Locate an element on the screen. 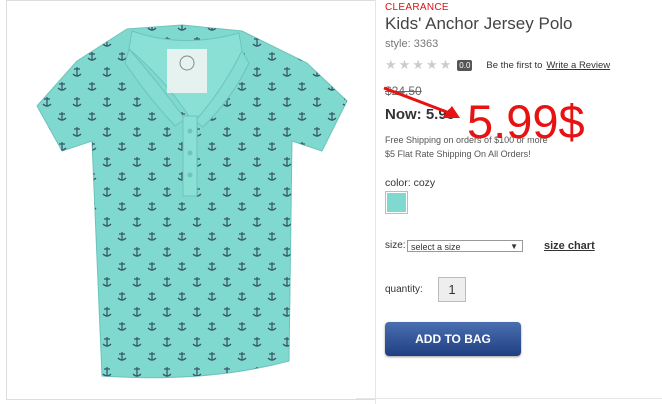  size-select: select a size ▼ is located at coordinates (465, 246).